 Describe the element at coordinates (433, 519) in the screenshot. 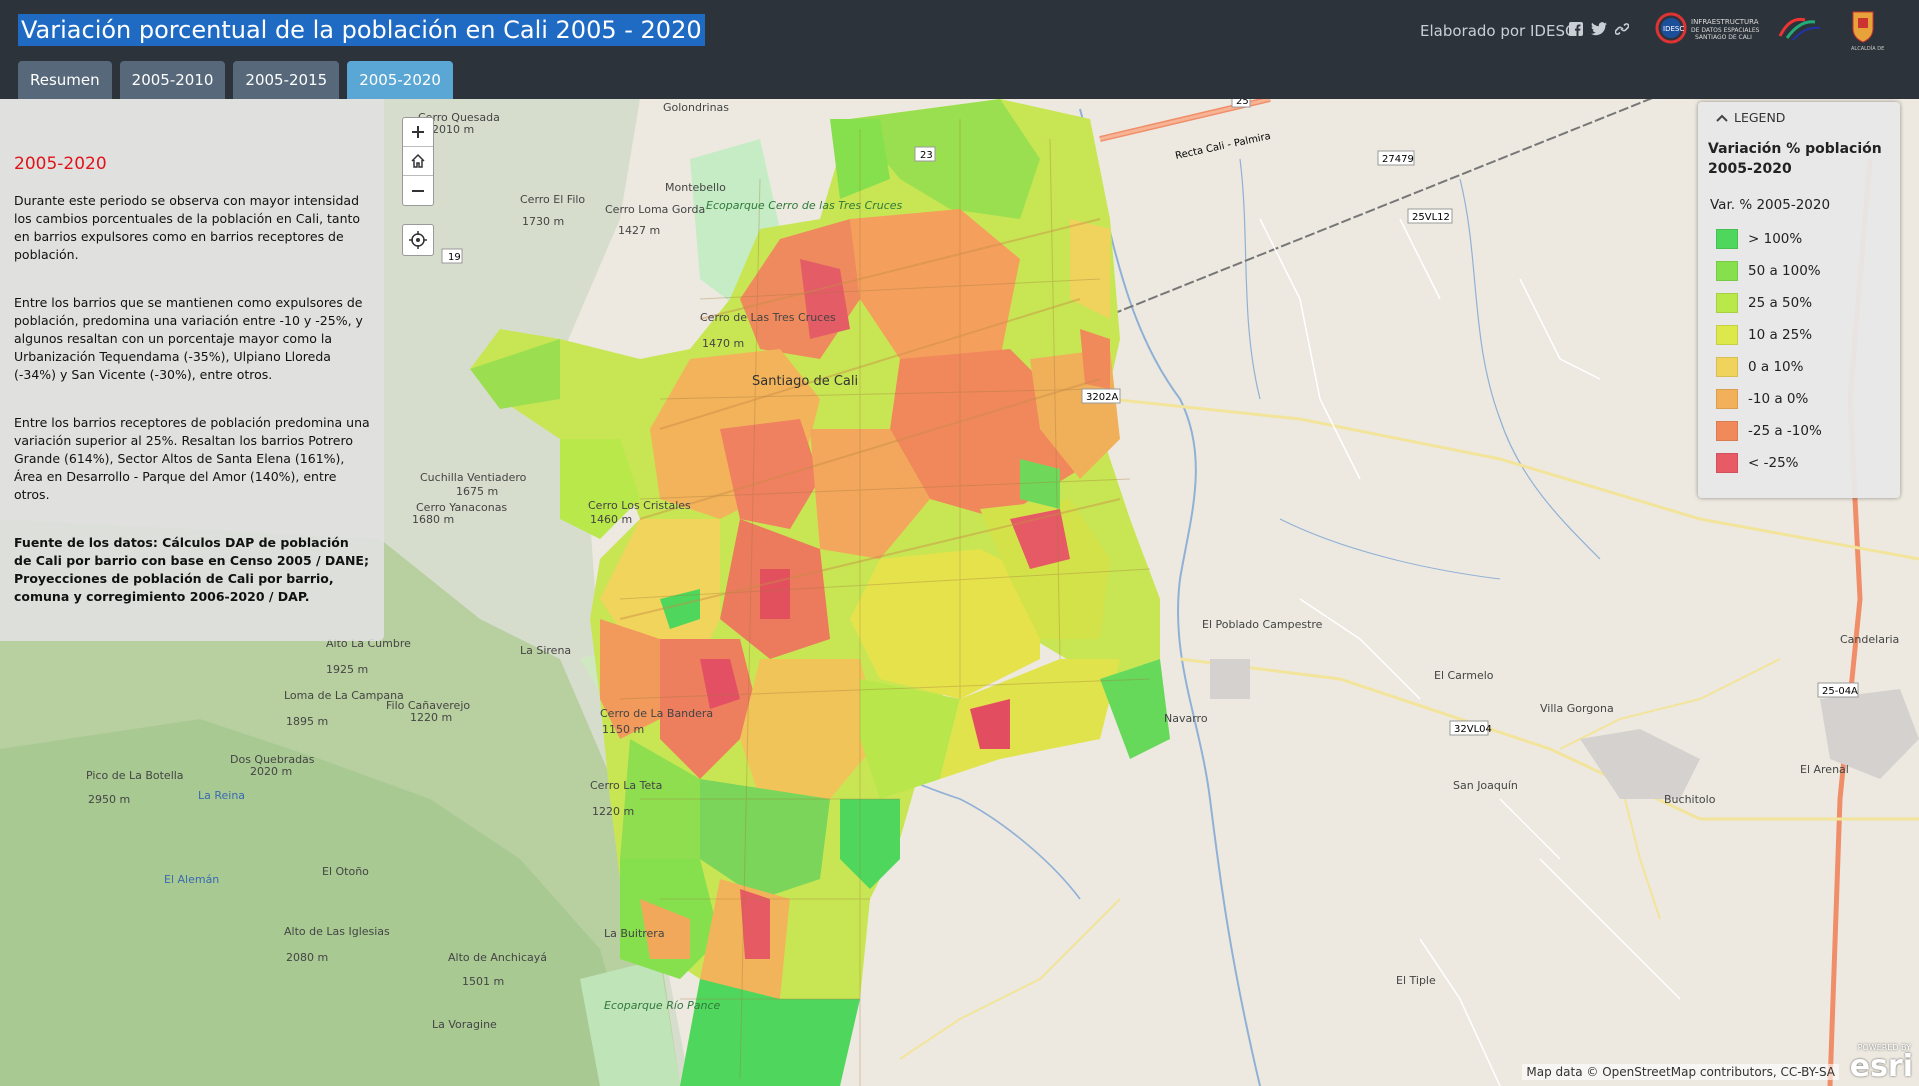

I see `elev-cerro-yanaconas: 1680 m` at that location.